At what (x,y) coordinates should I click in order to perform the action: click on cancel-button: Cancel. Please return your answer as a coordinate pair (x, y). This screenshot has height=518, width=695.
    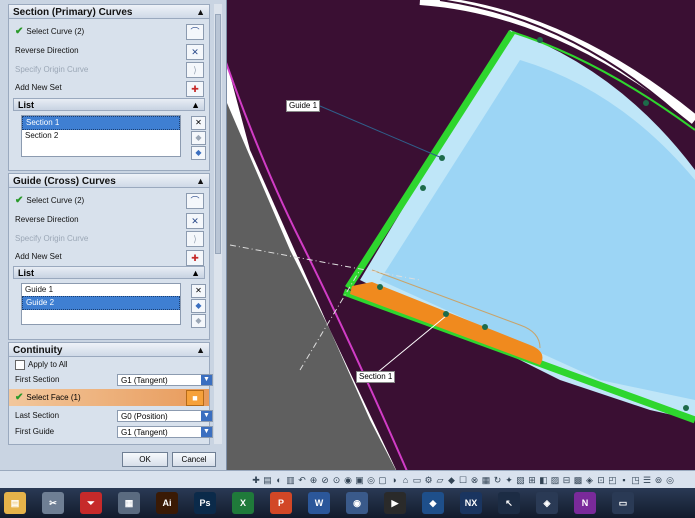
    Looking at the image, I should click on (194, 459).